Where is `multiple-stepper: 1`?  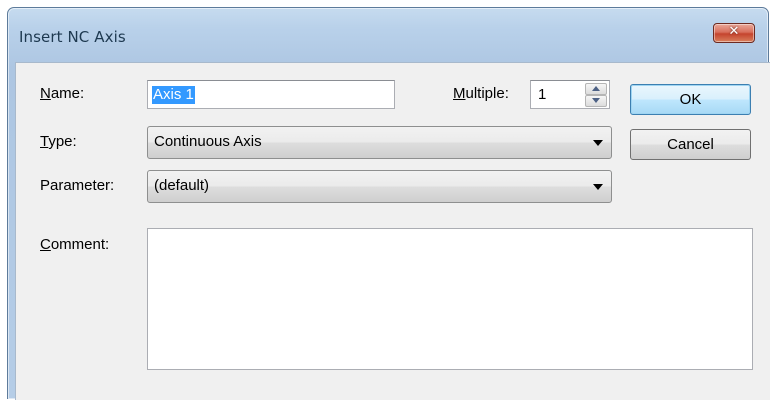
multiple-stepper: 1 is located at coordinates (570, 94).